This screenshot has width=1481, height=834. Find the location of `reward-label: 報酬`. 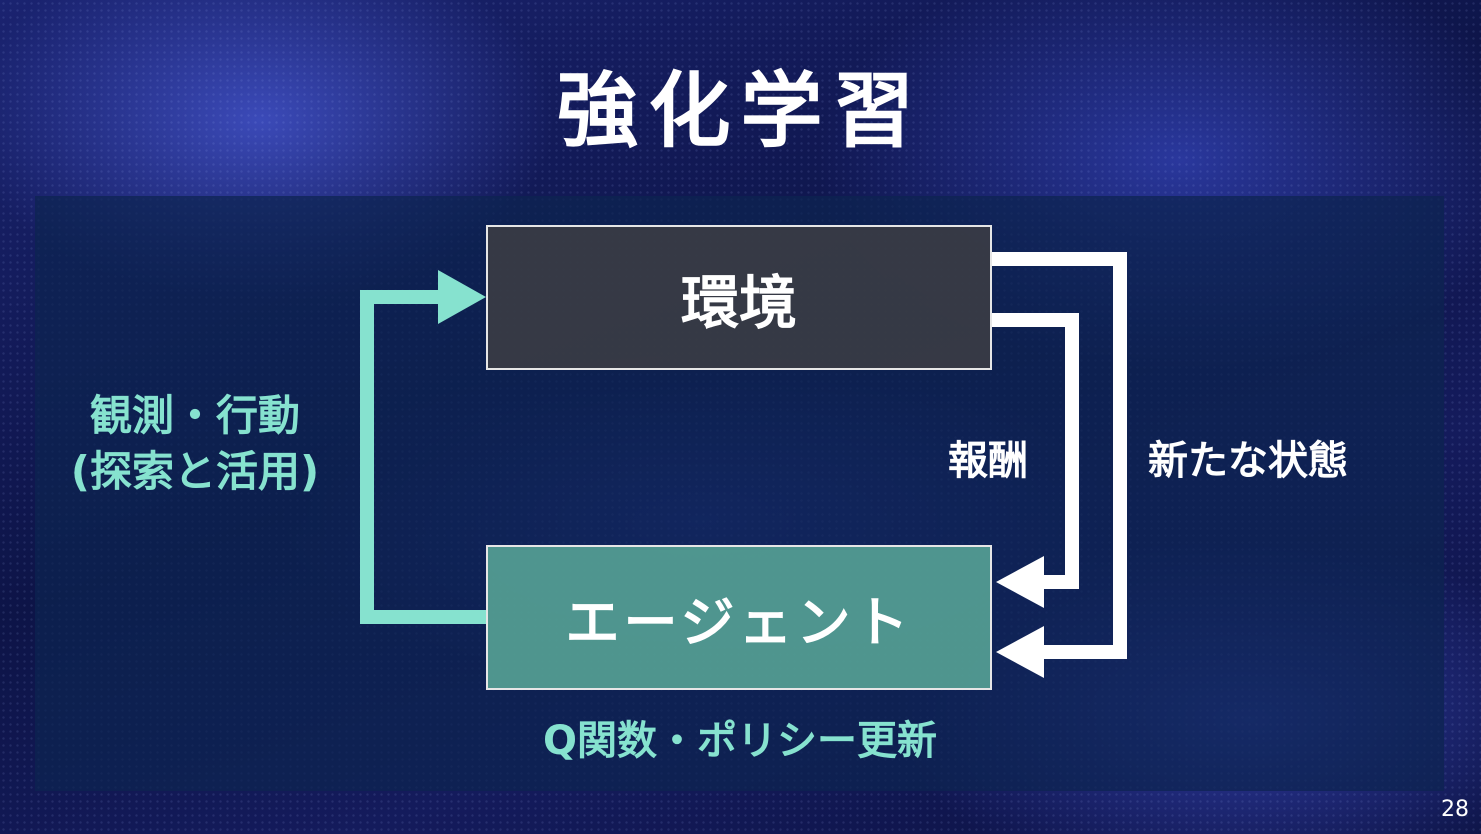

reward-label: 報酬 is located at coordinates (988, 461).